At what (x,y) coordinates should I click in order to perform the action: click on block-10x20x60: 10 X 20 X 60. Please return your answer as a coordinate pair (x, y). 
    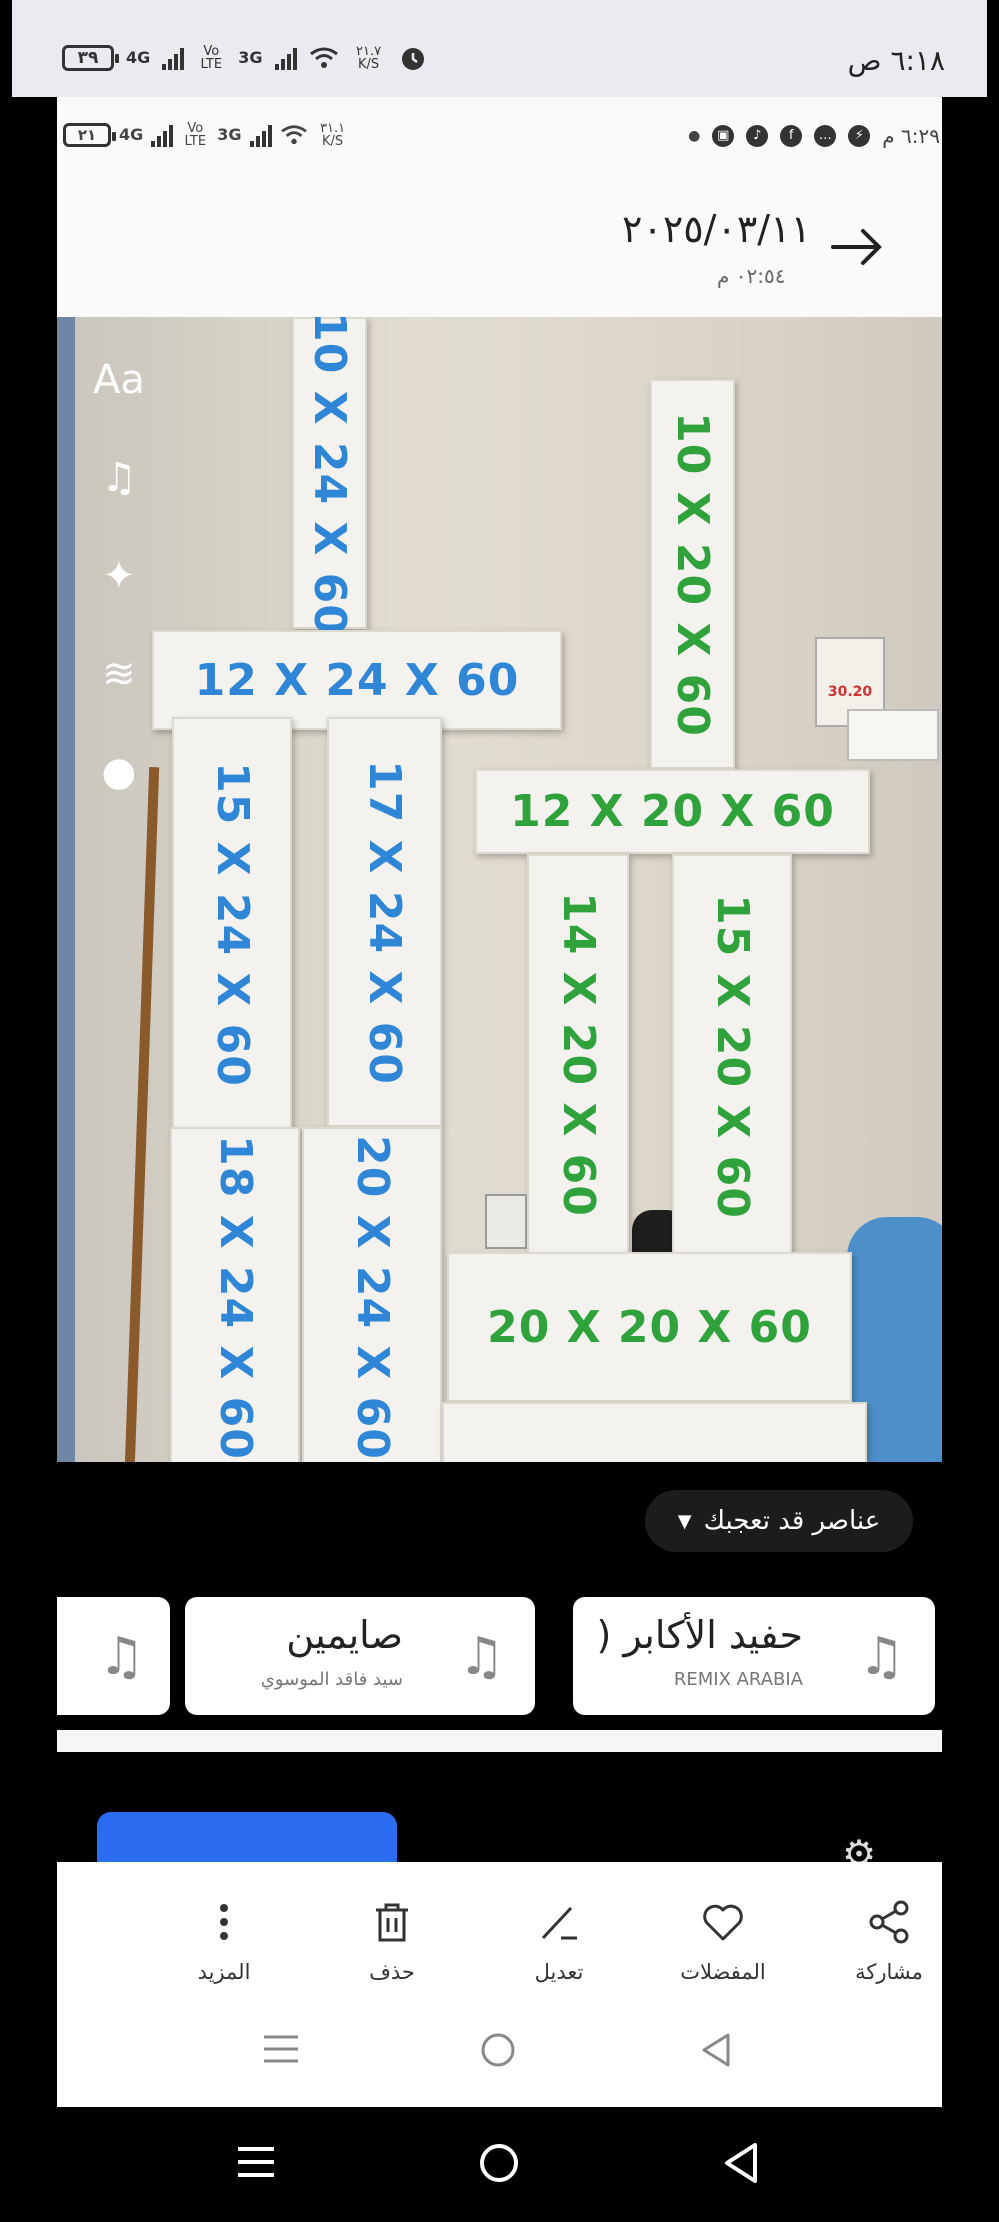
    Looking at the image, I should click on (692, 574).